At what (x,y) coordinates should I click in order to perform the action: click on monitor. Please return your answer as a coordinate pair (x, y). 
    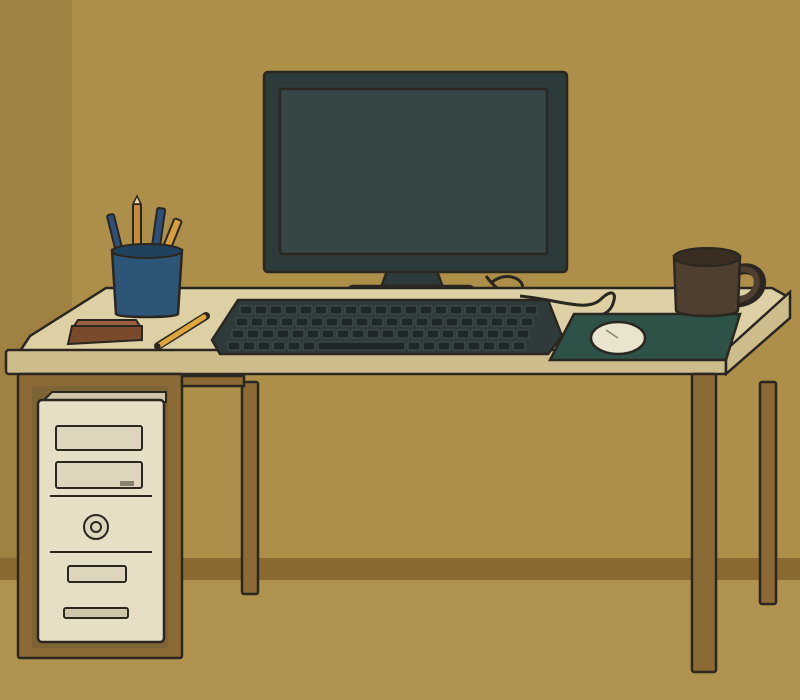
    Looking at the image, I should click on (415, 187).